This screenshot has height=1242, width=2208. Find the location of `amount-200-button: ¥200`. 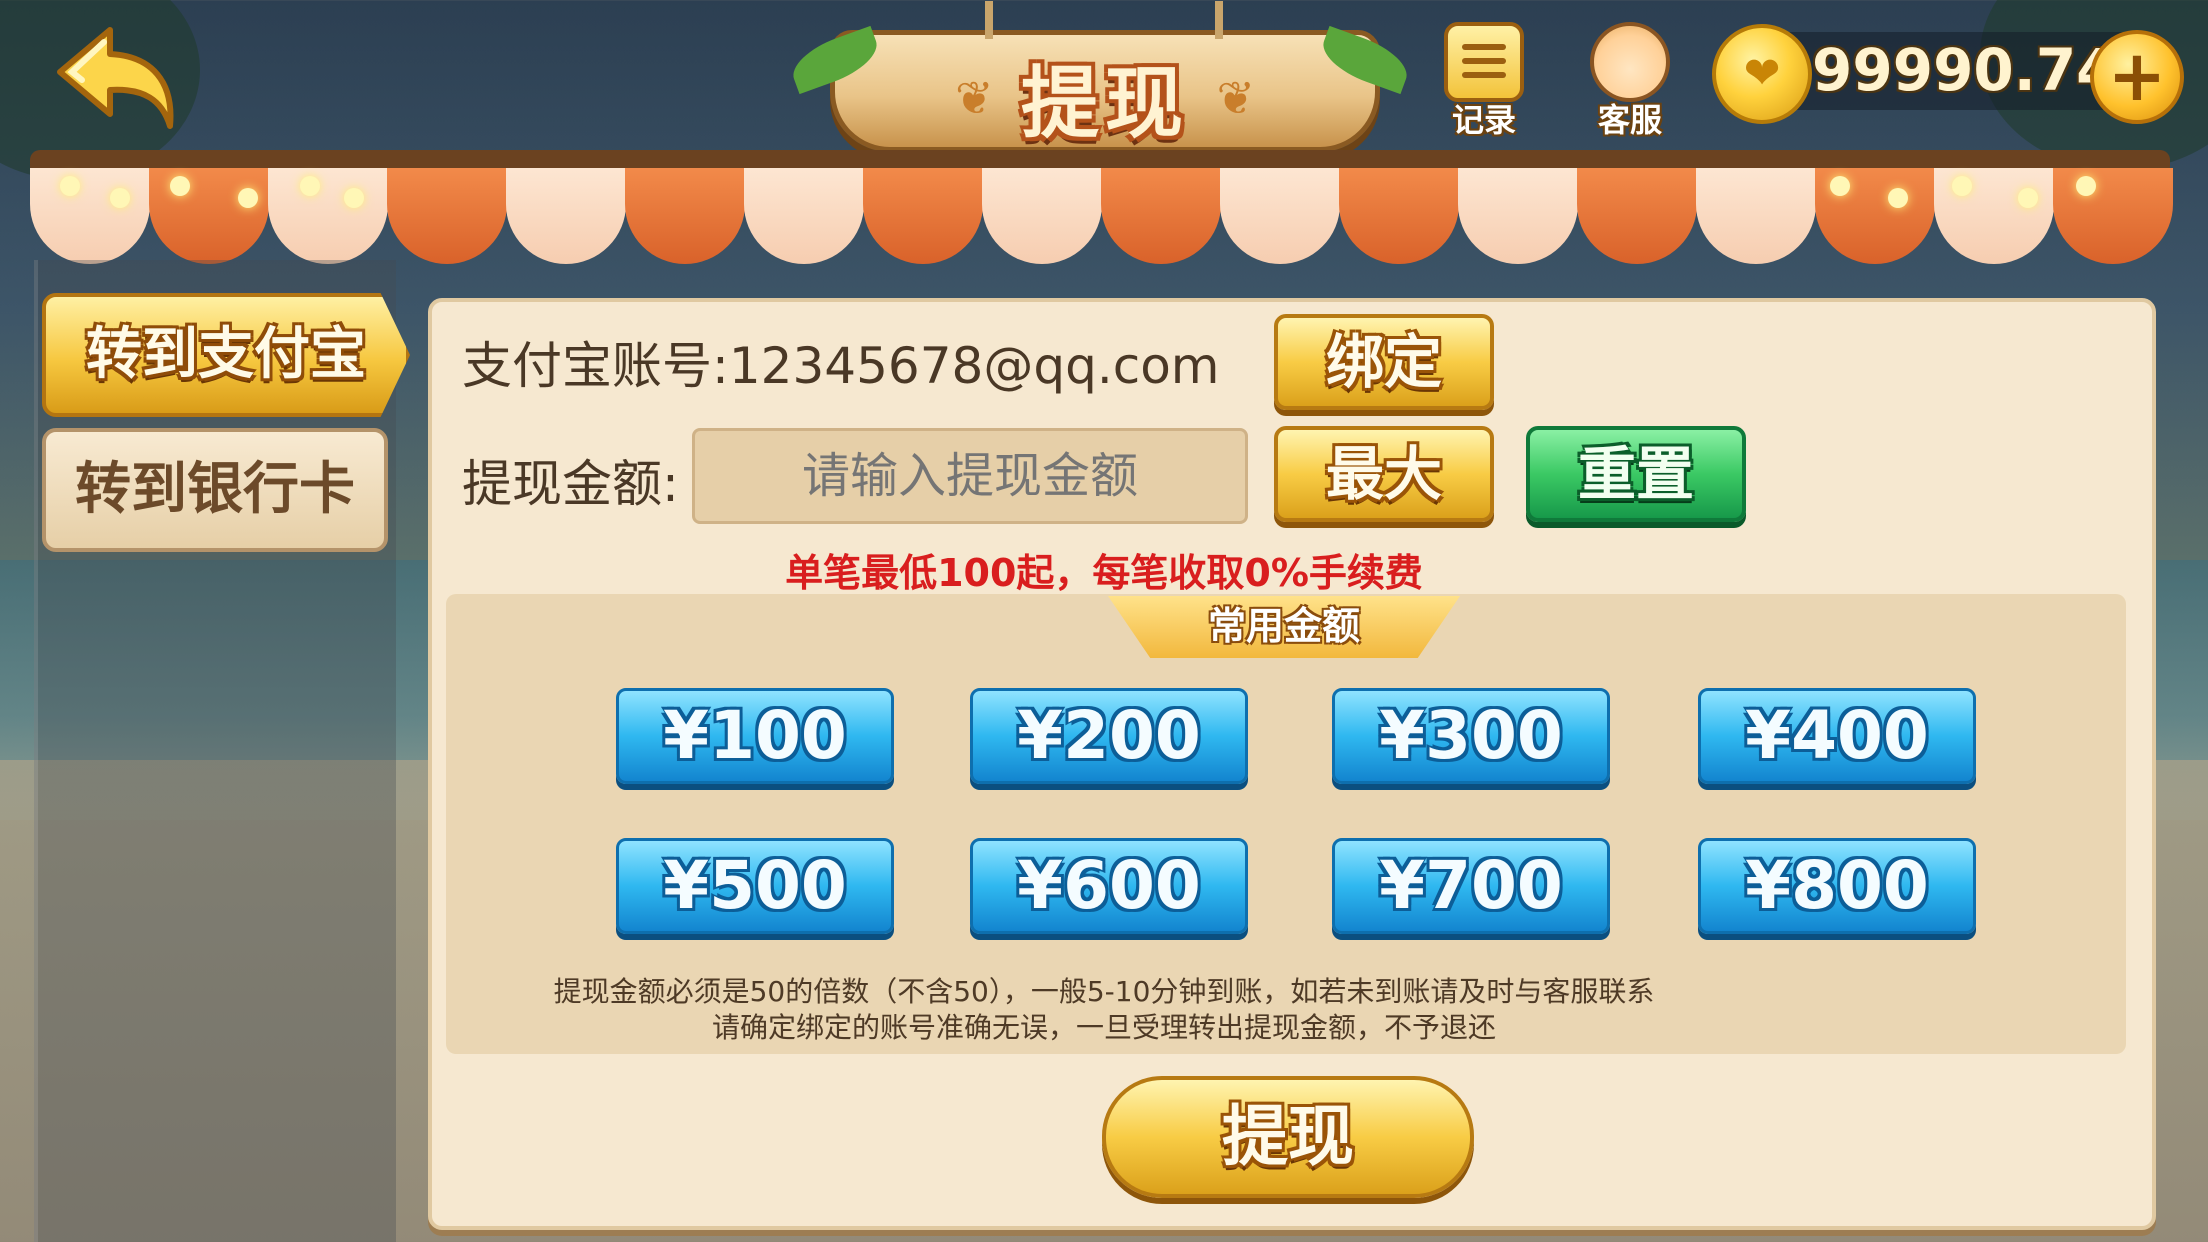

amount-200-button: ¥200 is located at coordinates (1109, 736).